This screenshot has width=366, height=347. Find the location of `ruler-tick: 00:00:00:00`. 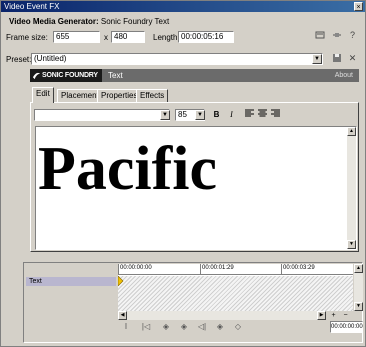

ruler-tick: 00:00:00:00 is located at coordinates (136, 268).